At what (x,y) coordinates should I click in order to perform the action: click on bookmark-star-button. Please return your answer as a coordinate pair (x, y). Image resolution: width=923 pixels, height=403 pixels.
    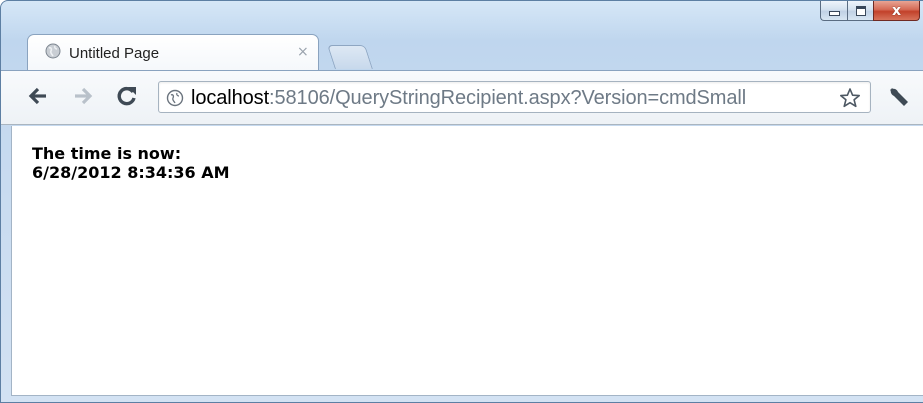
    Looking at the image, I should click on (850, 98).